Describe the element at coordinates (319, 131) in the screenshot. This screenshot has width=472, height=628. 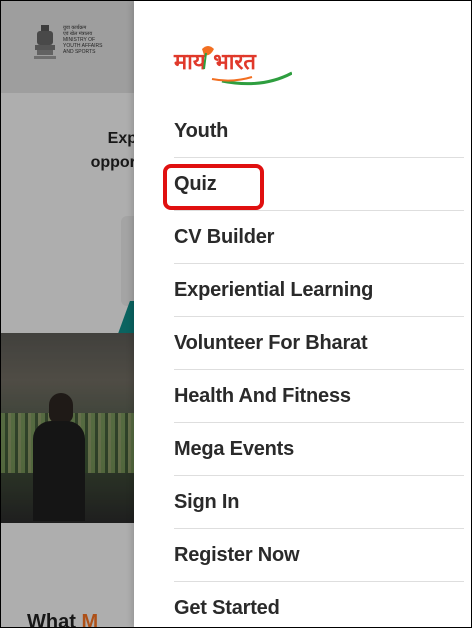
I see `menu-item-youth: Youth` at that location.